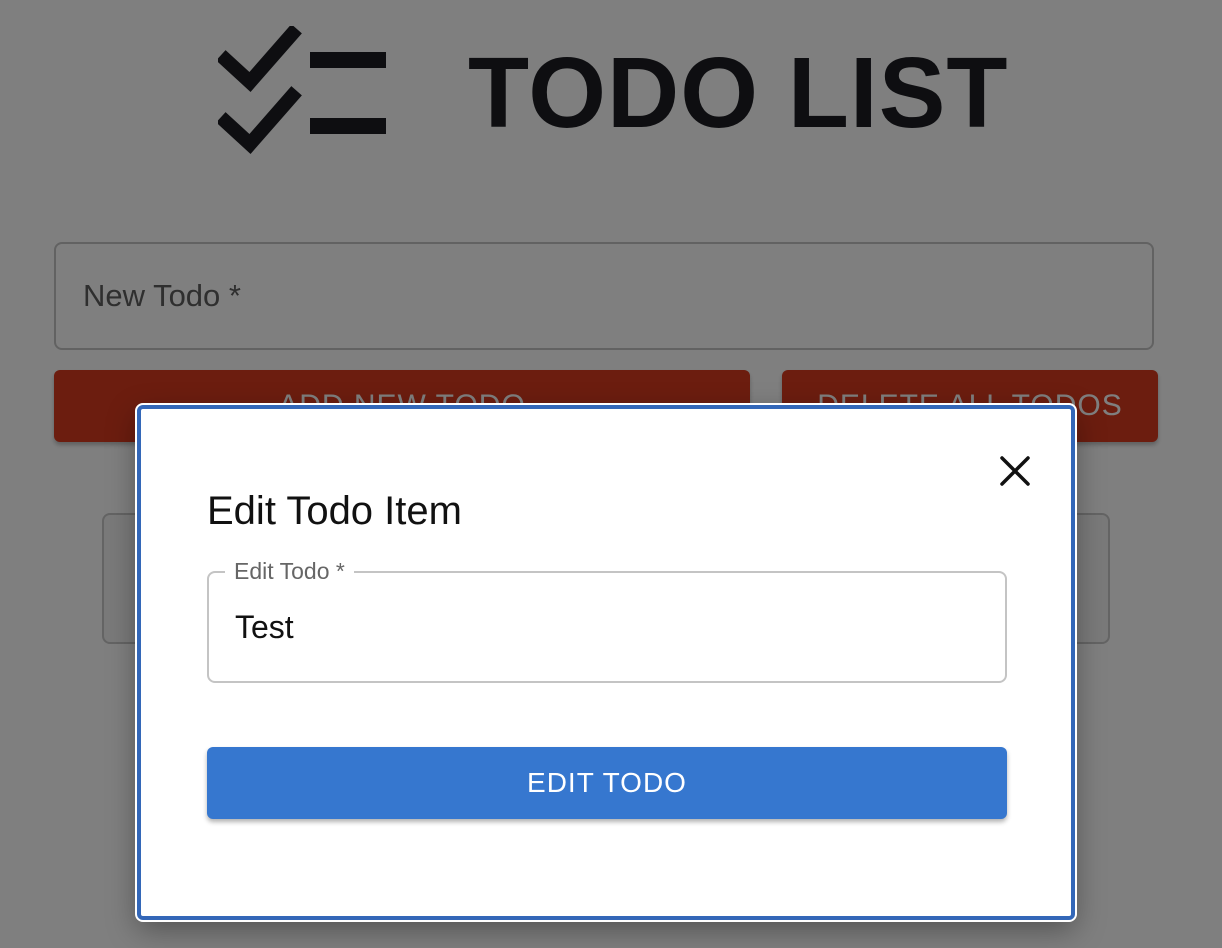 This screenshot has height=948, width=1222. What do you see at coordinates (1015, 471) in the screenshot?
I see `close-icon` at bounding box center [1015, 471].